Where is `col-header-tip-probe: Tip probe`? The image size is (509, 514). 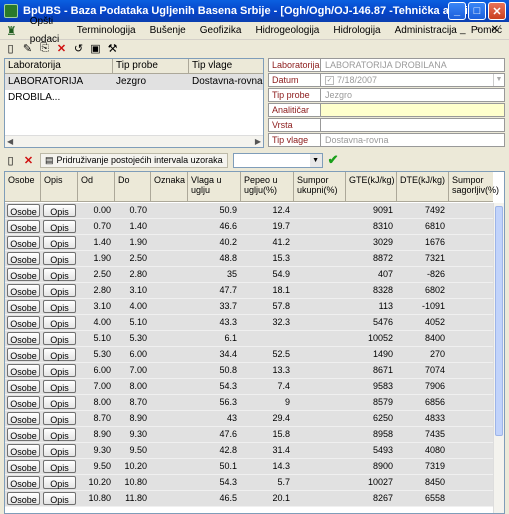
col-header-tip-probe: Tip probe is located at coordinates (151, 66).